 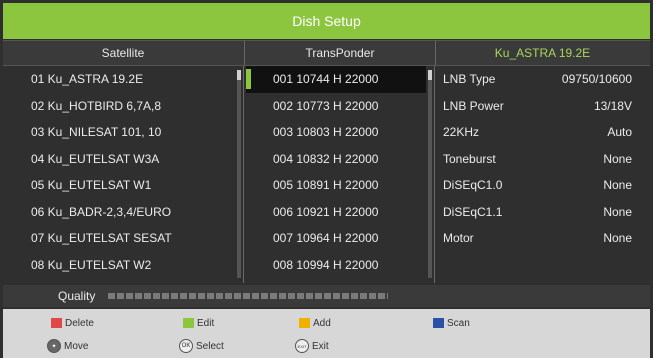 I want to click on setting-label: Motor, so click(x=458, y=238).